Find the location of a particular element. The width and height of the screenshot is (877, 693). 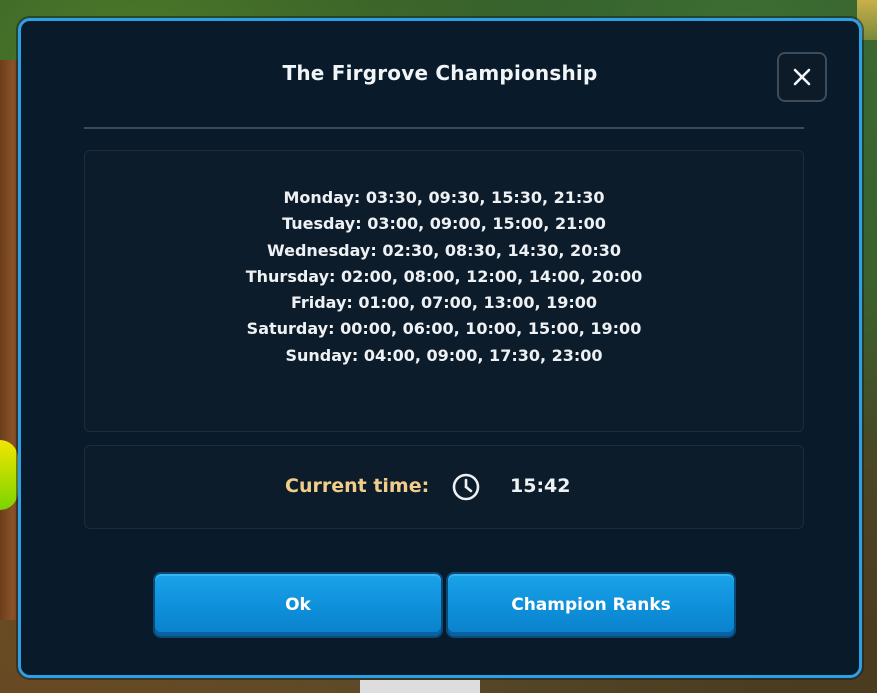

schedule-row-monday: Monday: 03:30, 09:30, 15:30, 21:30 is located at coordinates (444, 197).